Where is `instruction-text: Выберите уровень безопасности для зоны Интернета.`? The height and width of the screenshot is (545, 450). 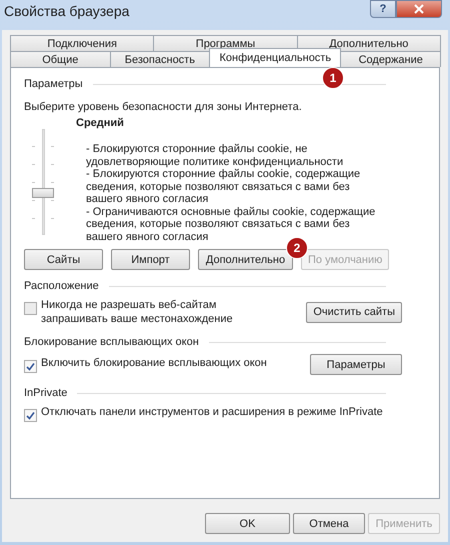 instruction-text: Выберите уровень безопасности для зоны Интернета. is located at coordinates (163, 107).